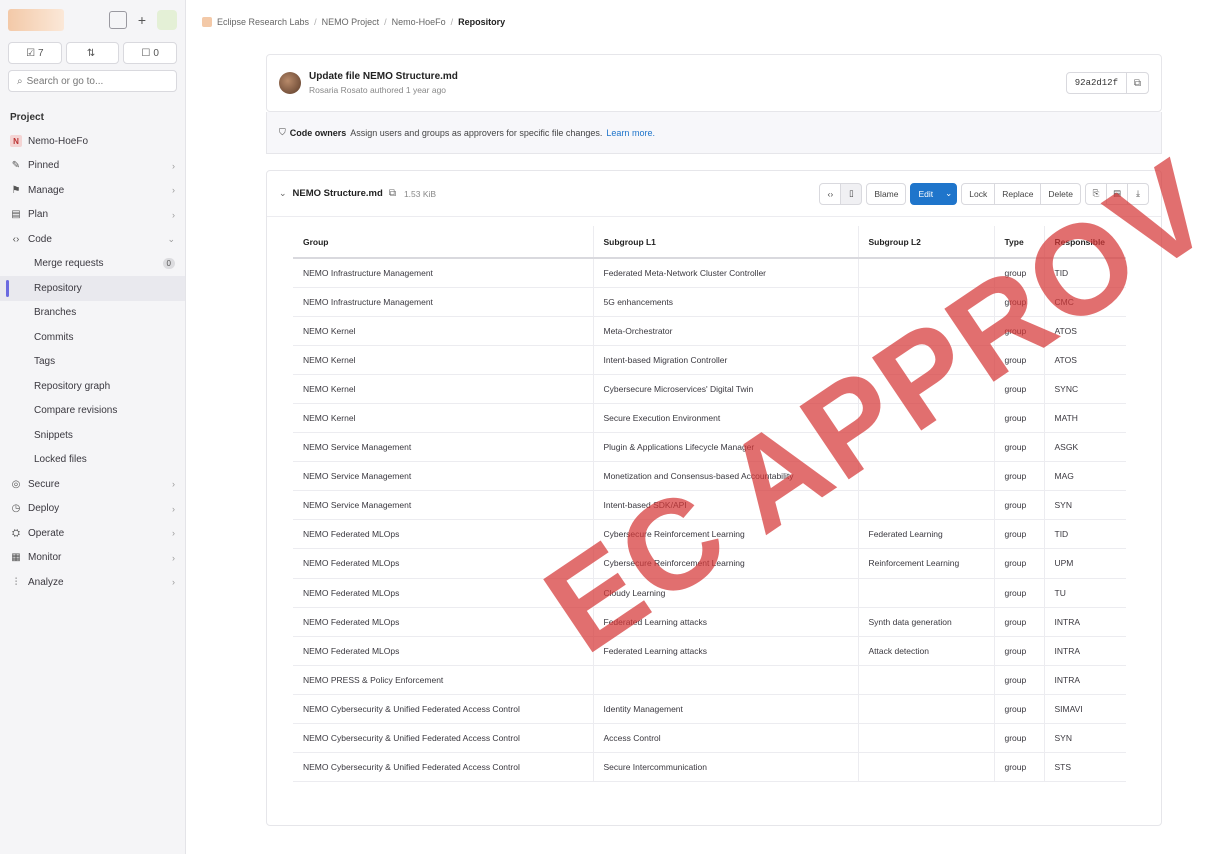  I want to click on table-cell: ATOS, so click(1084, 331).